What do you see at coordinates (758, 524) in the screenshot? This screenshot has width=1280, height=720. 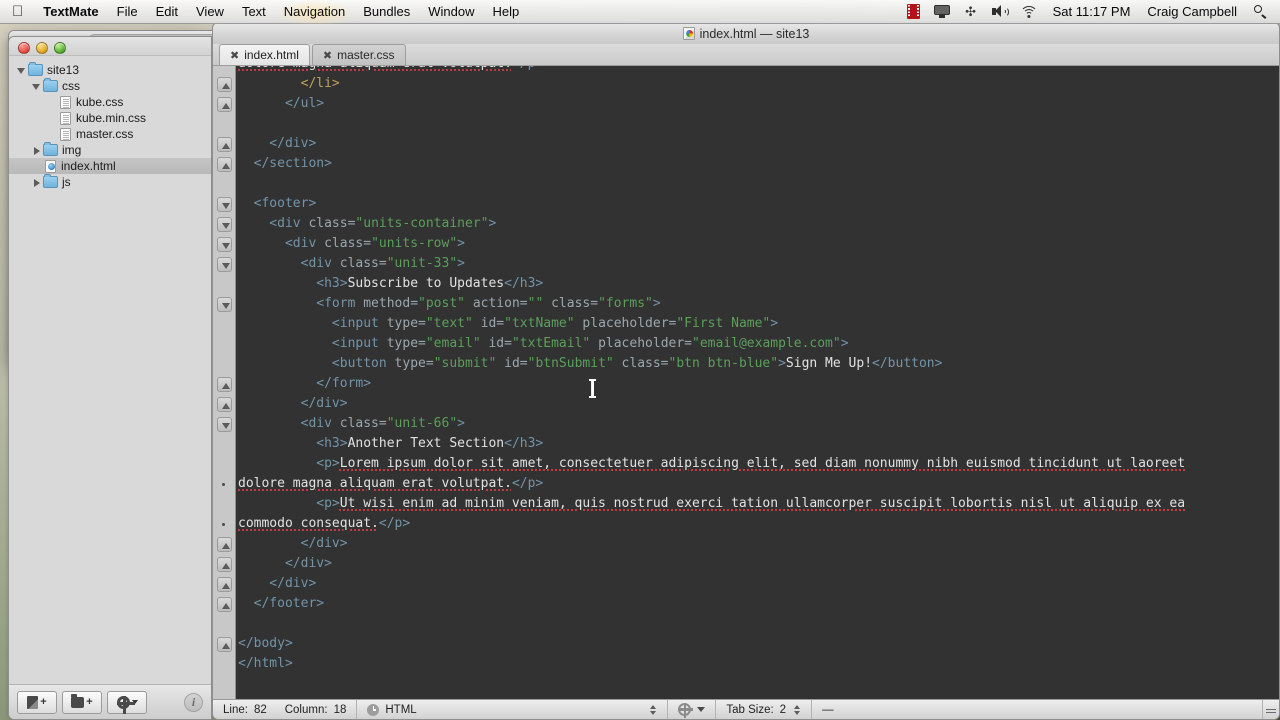 I see `code-line: commodo consequat.</p>` at bounding box center [758, 524].